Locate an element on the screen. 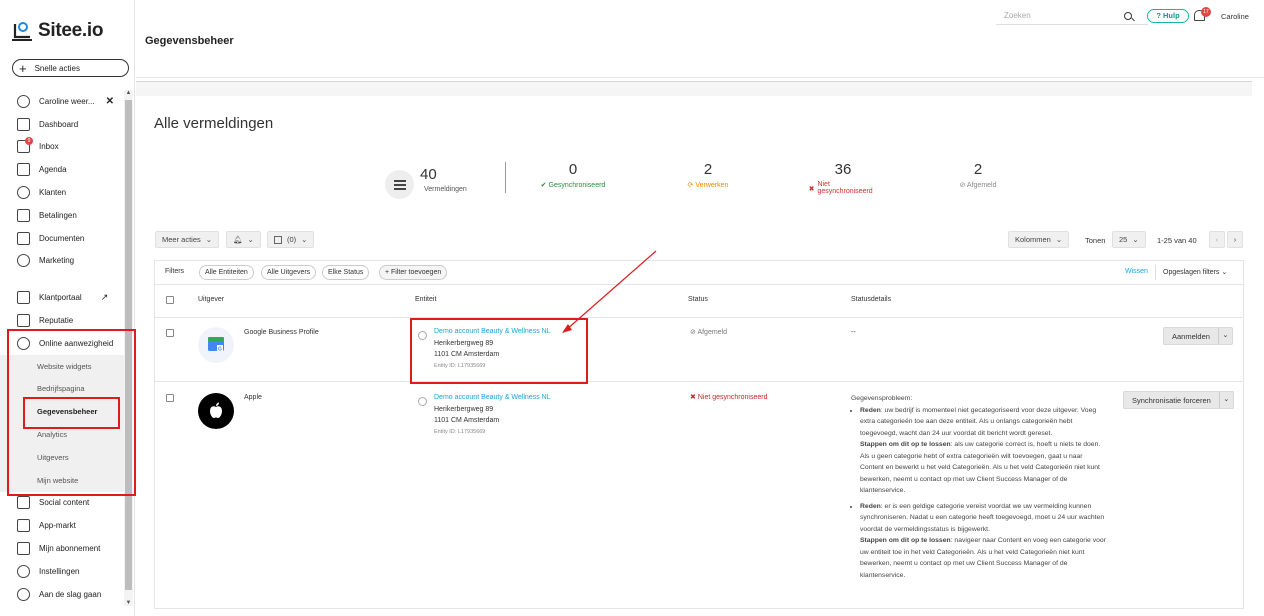 This screenshot has width=1264, height=616. sidebar-item-label: Agenda is located at coordinates (53, 170).